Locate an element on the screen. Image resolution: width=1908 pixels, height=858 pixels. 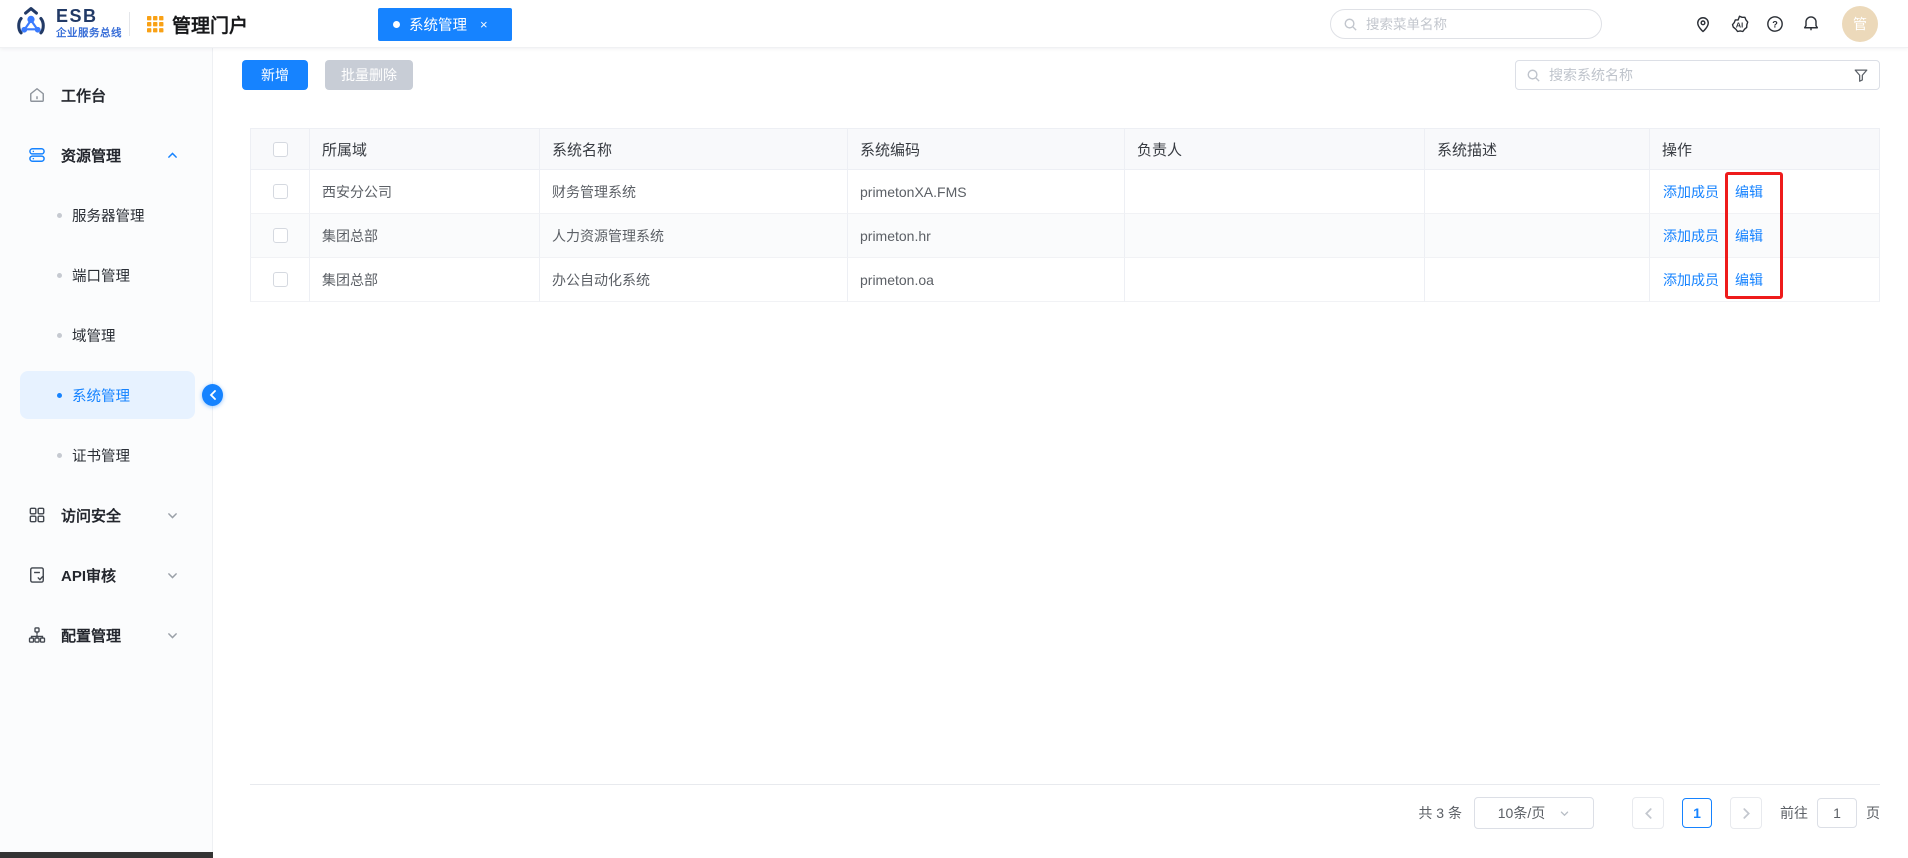
sidebar-item-certificate-management: 证书管理 is located at coordinates (107, 455).